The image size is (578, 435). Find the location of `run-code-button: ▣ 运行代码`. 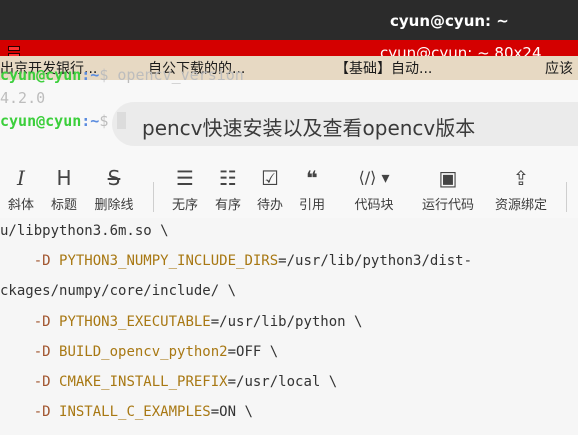

run-code-button: ▣ 运行代码 is located at coordinates (448, 189).